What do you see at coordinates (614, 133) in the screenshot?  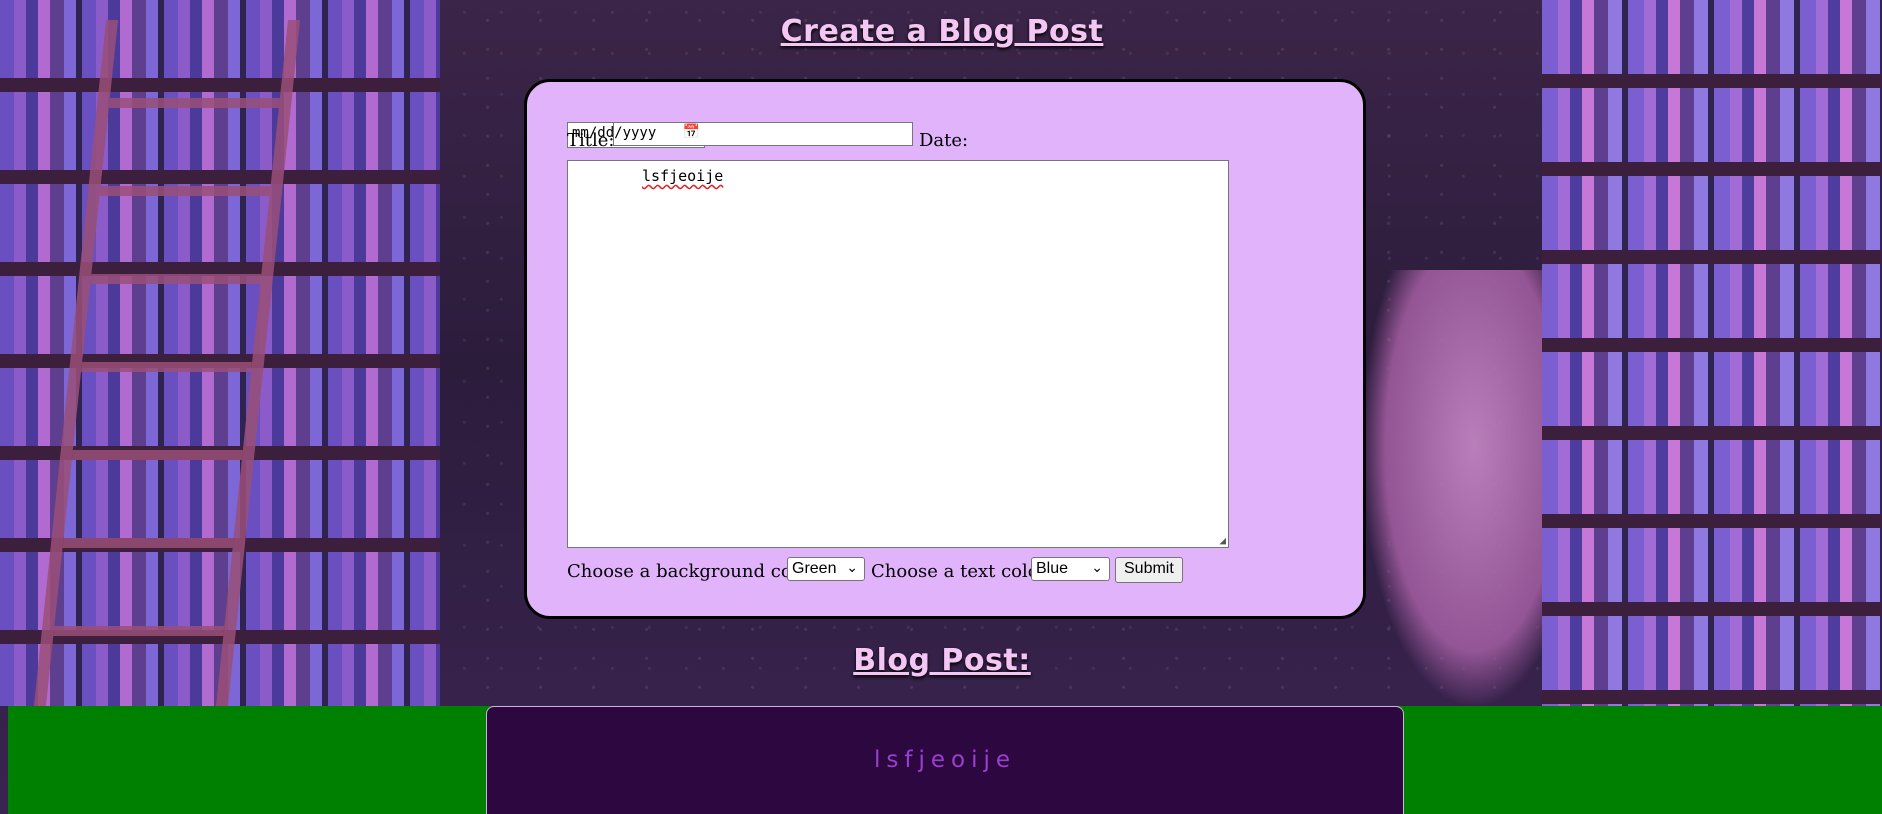 I see `date-placeholder: mm/dd/yyyy` at bounding box center [614, 133].